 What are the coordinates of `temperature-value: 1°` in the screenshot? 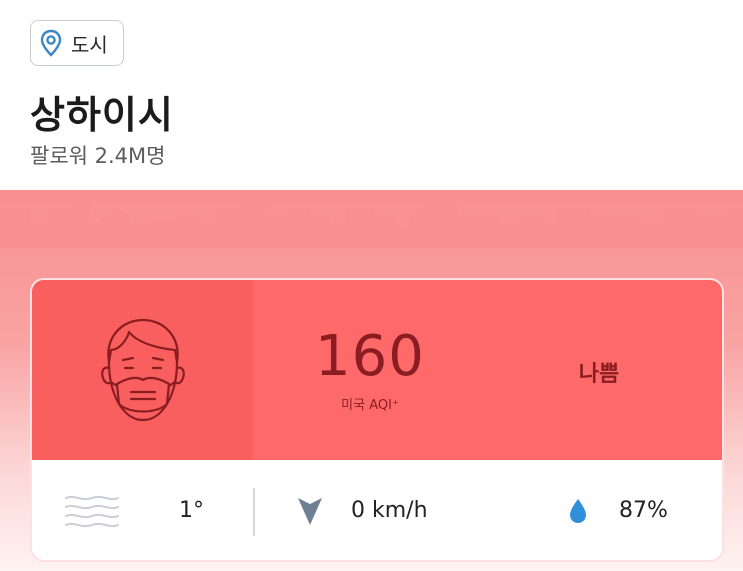 It's located at (191, 510).